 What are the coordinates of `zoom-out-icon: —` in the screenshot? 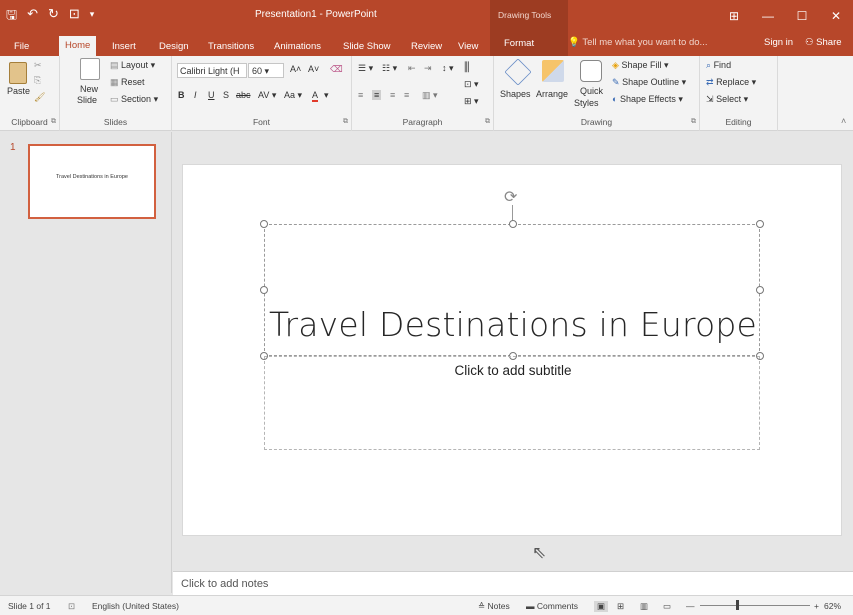 It's located at (690, 606).